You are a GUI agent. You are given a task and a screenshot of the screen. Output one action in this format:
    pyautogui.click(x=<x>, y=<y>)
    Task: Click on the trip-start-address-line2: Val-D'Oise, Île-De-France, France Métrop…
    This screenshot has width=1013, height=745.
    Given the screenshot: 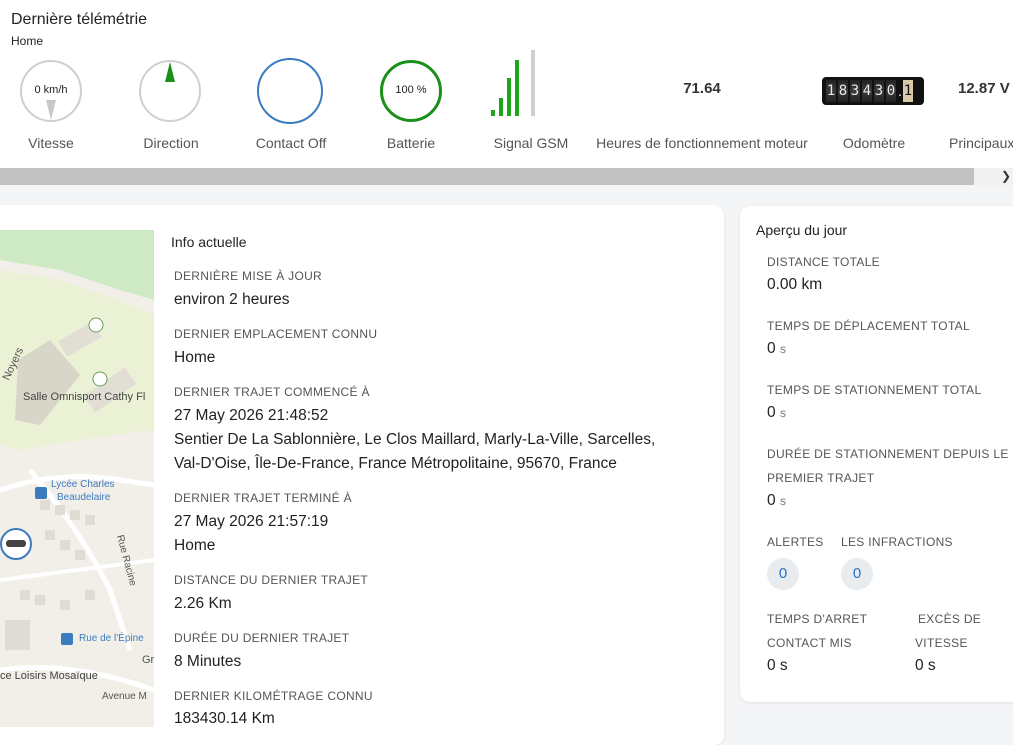 What is the action you would take?
    pyautogui.click(x=395, y=463)
    